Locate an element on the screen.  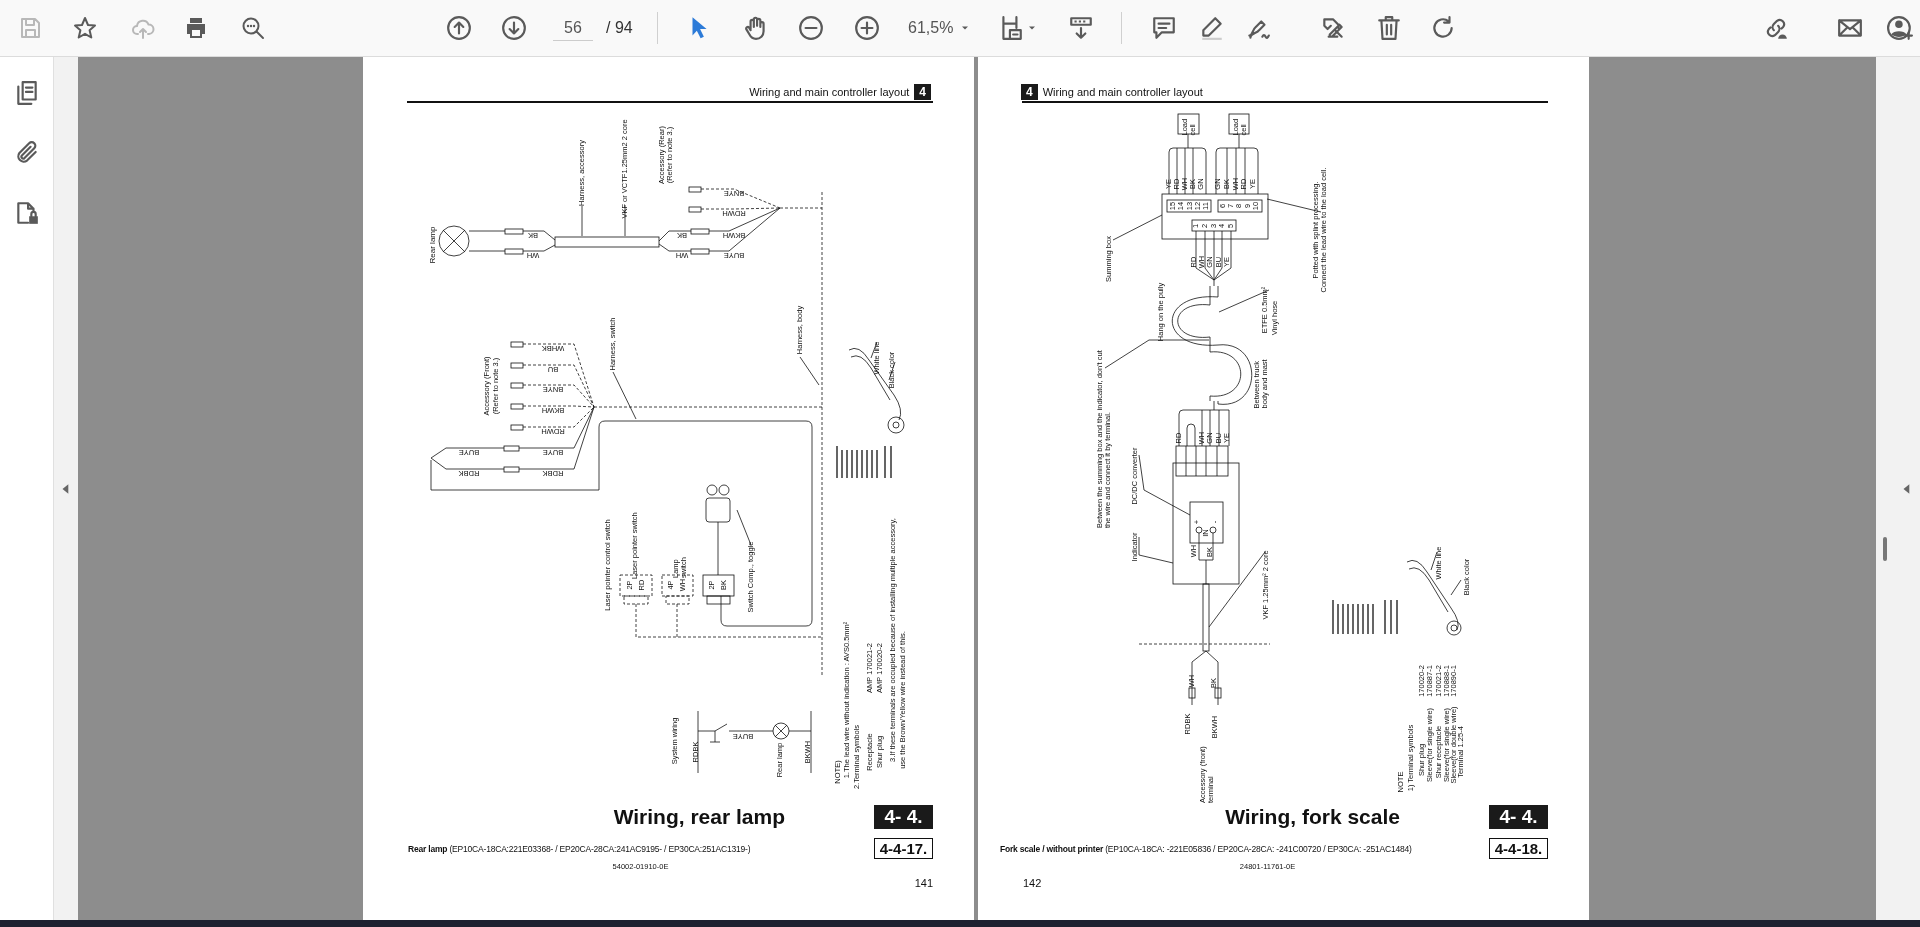
print-button is located at coordinates (196, 28).